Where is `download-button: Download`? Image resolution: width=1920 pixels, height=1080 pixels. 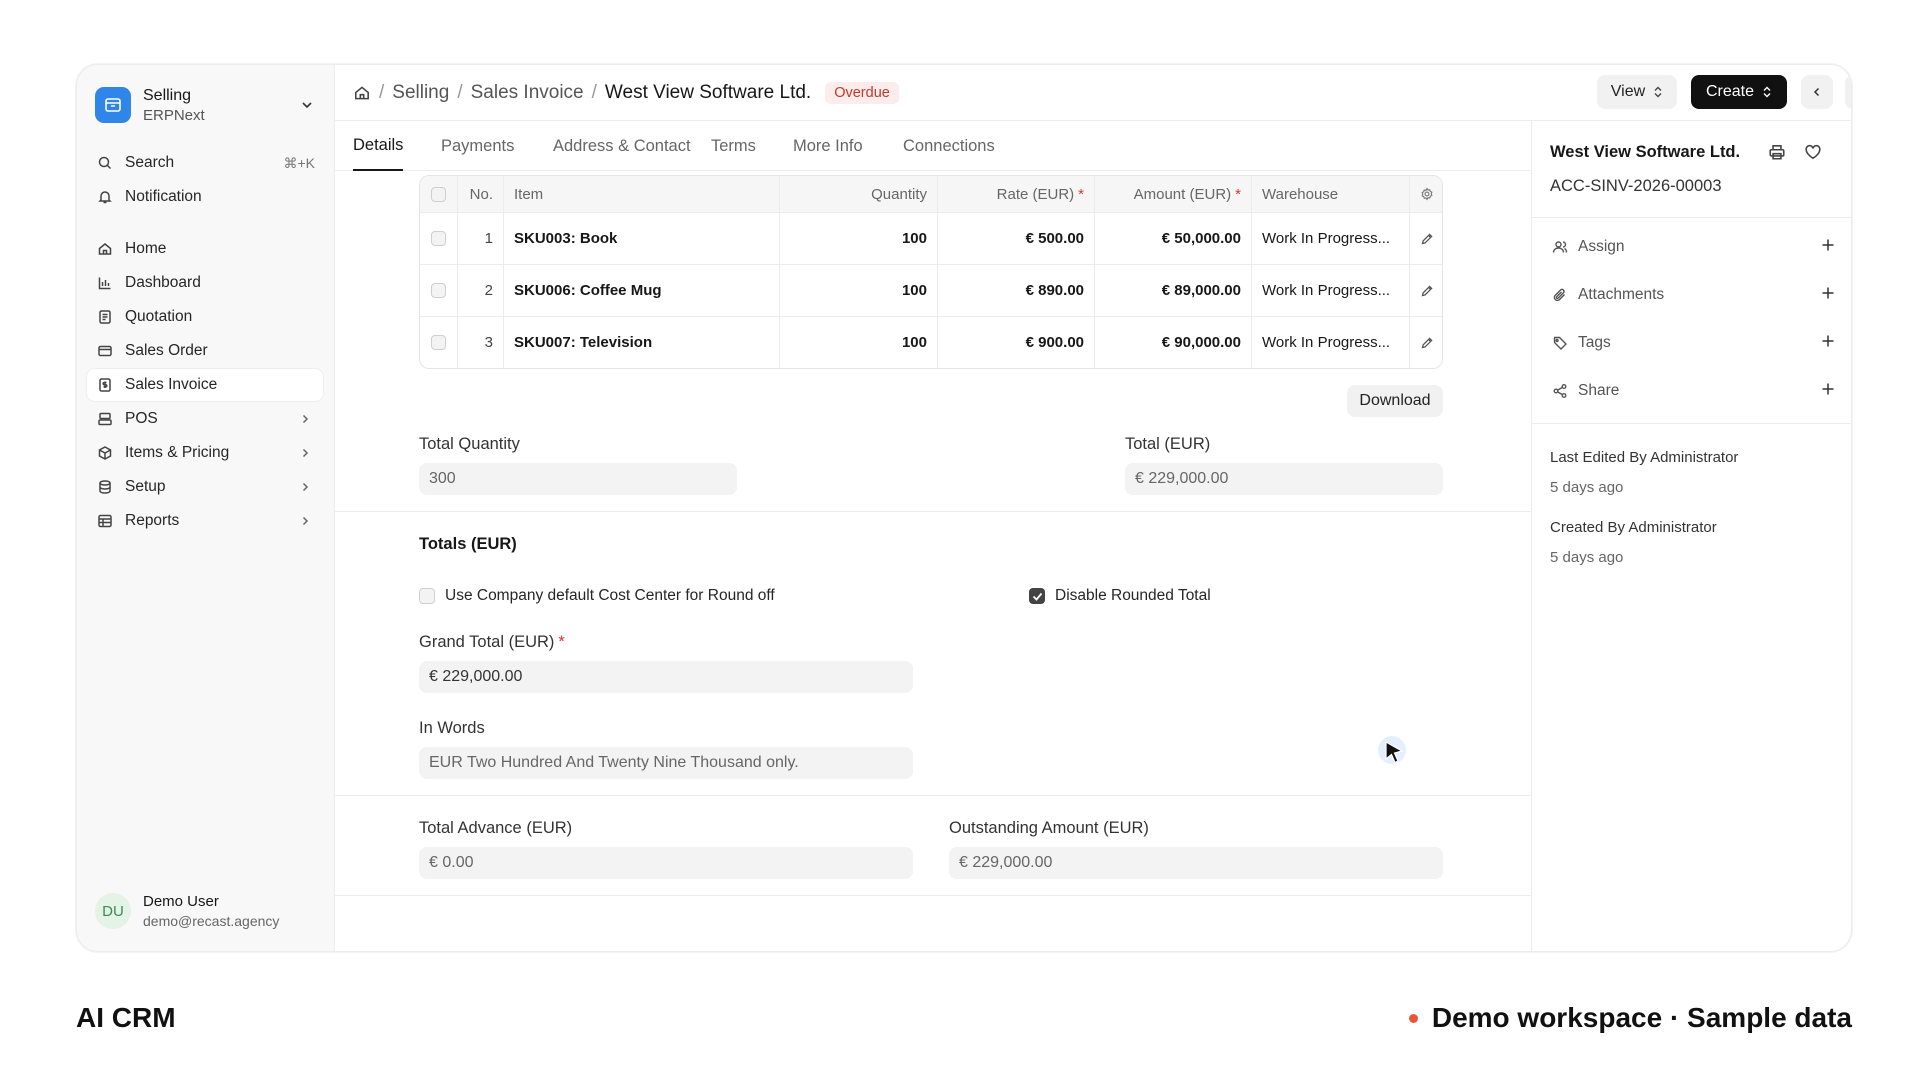 download-button: Download is located at coordinates (1395, 401).